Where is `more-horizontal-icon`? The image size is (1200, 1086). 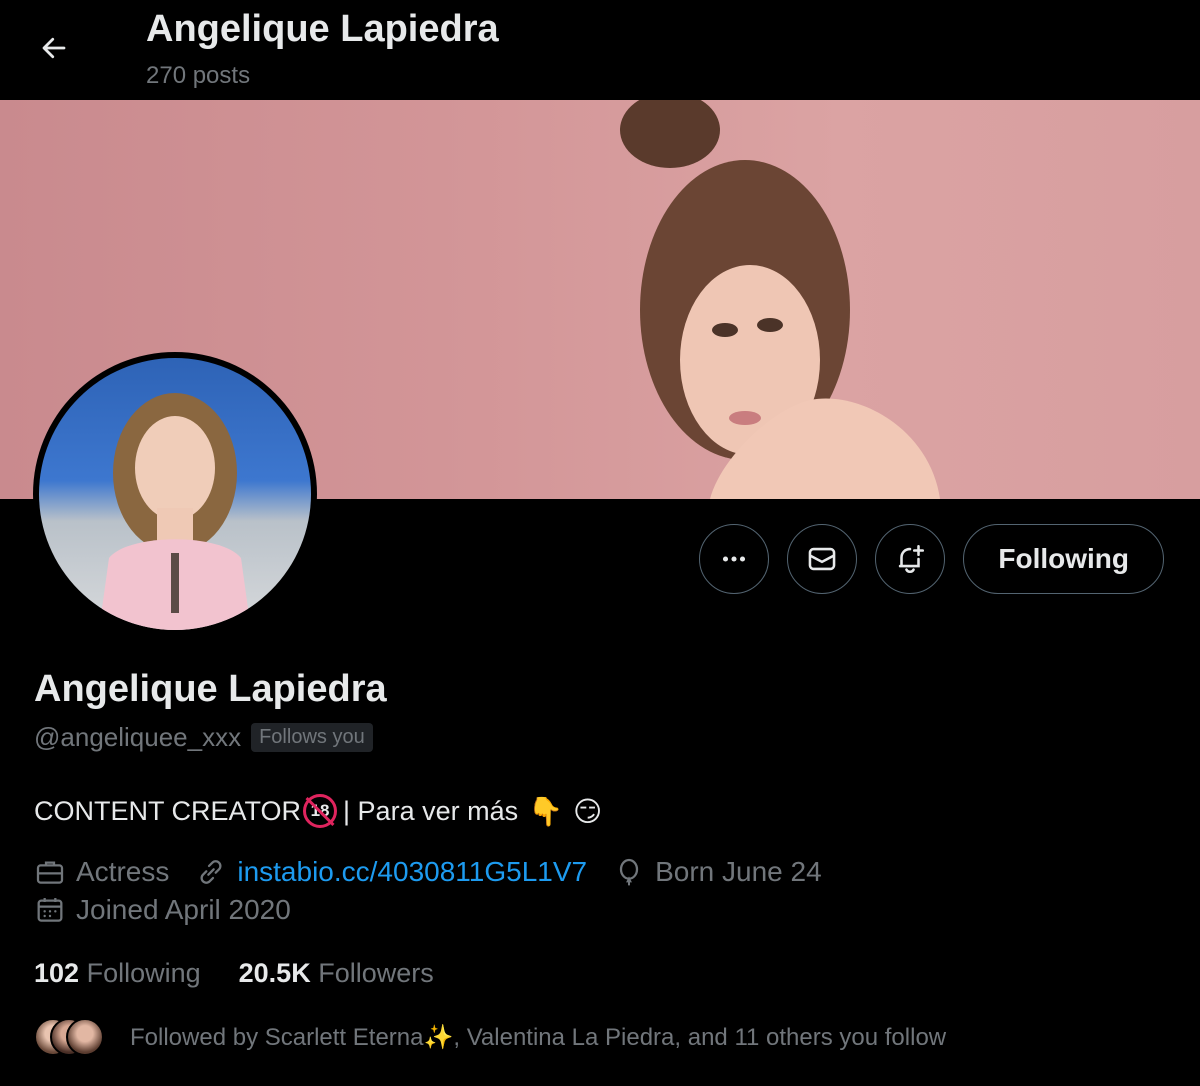
more-horizontal-icon is located at coordinates (734, 559).